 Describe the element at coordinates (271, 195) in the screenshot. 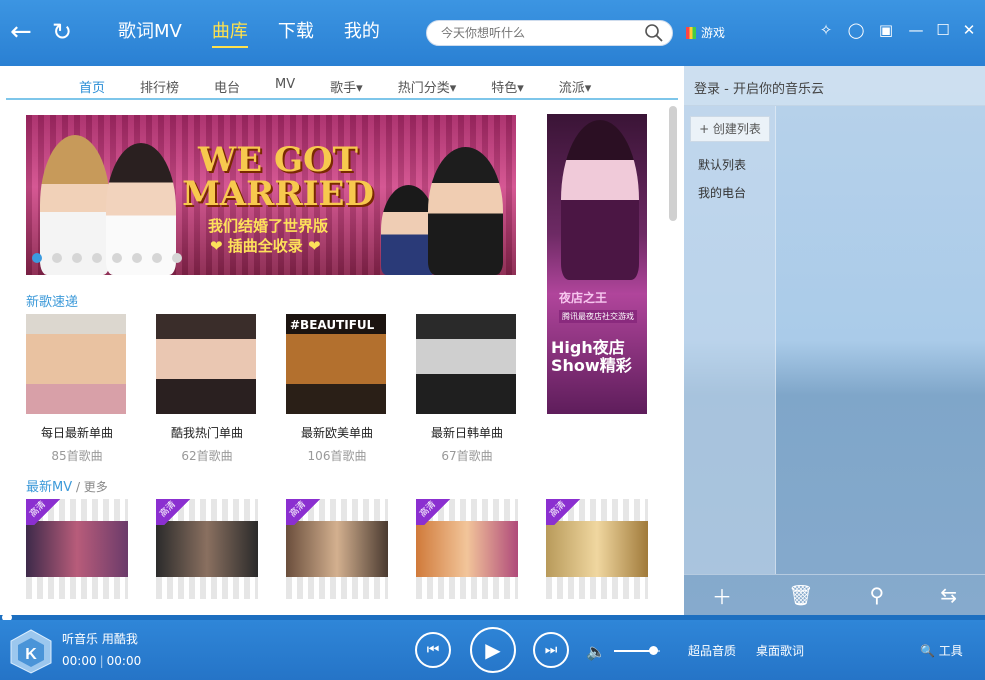

I see `banner-we-got-married: WE GOT MARRIED 我们结婚了世界版 ❤ 插曲全收录 ❤` at that location.